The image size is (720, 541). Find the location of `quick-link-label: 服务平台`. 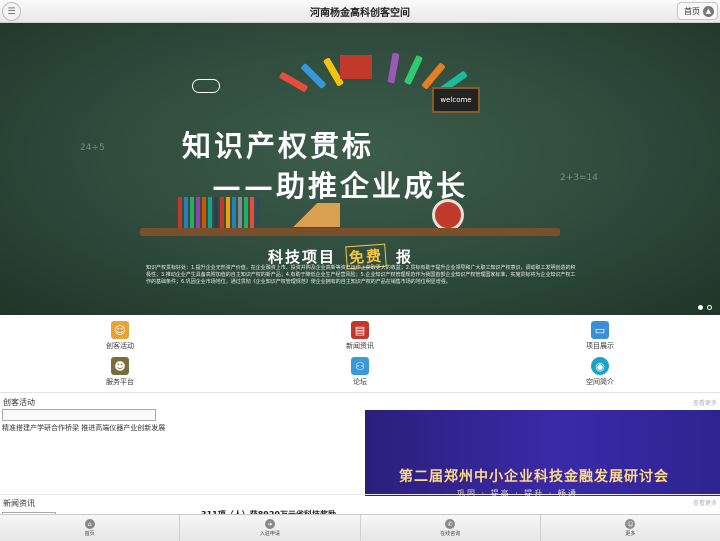

quick-link-label: 服务平台 is located at coordinates (120, 382).